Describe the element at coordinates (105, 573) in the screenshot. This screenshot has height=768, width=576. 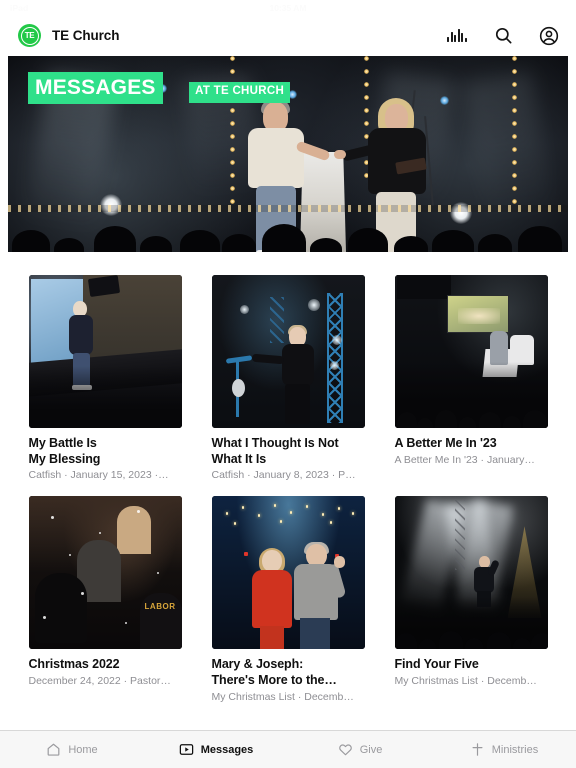
I see `message-thumbnail: LABOR` at that location.